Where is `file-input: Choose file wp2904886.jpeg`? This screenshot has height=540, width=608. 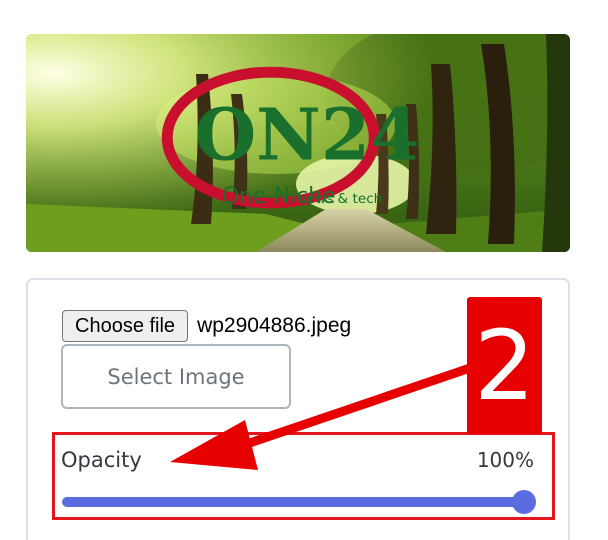 file-input: Choose file wp2904886.jpeg is located at coordinates (206, 326).